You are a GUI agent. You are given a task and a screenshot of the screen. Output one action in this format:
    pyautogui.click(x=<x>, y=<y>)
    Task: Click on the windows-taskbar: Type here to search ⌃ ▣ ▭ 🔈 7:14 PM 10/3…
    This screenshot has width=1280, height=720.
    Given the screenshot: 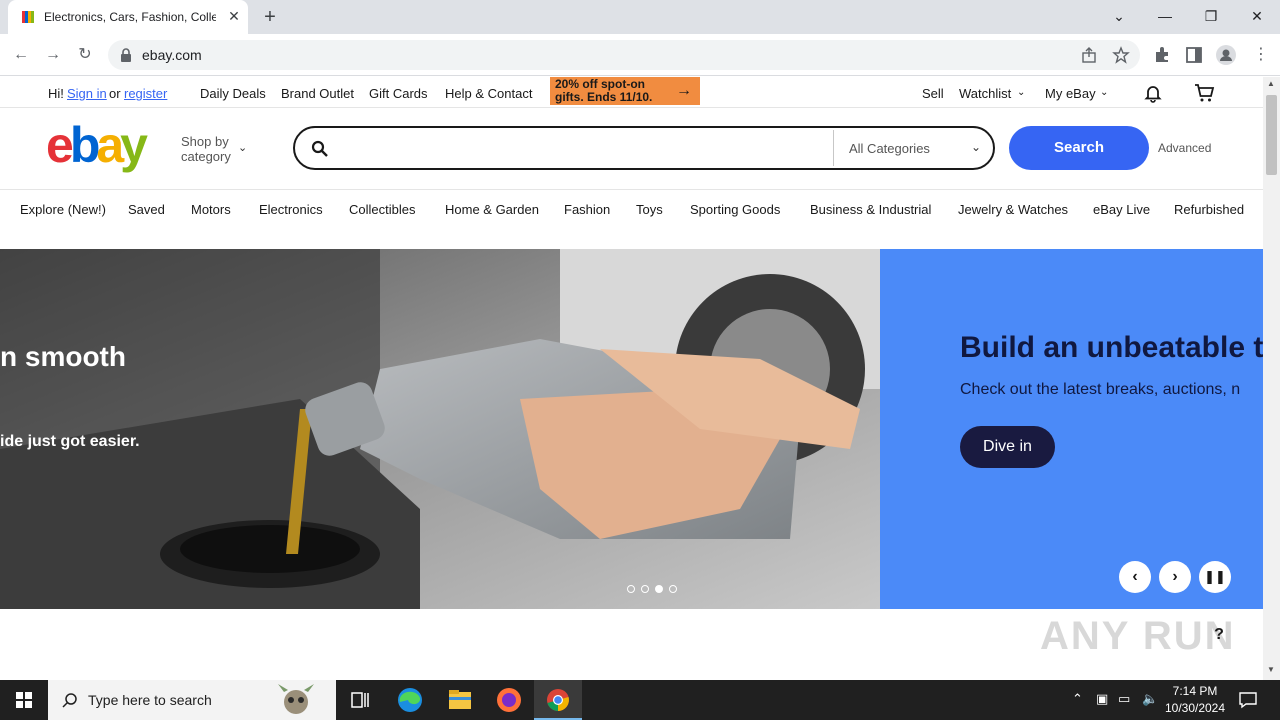 What is the action you would take?
    pyautogui.click(x=640, y=700)
    